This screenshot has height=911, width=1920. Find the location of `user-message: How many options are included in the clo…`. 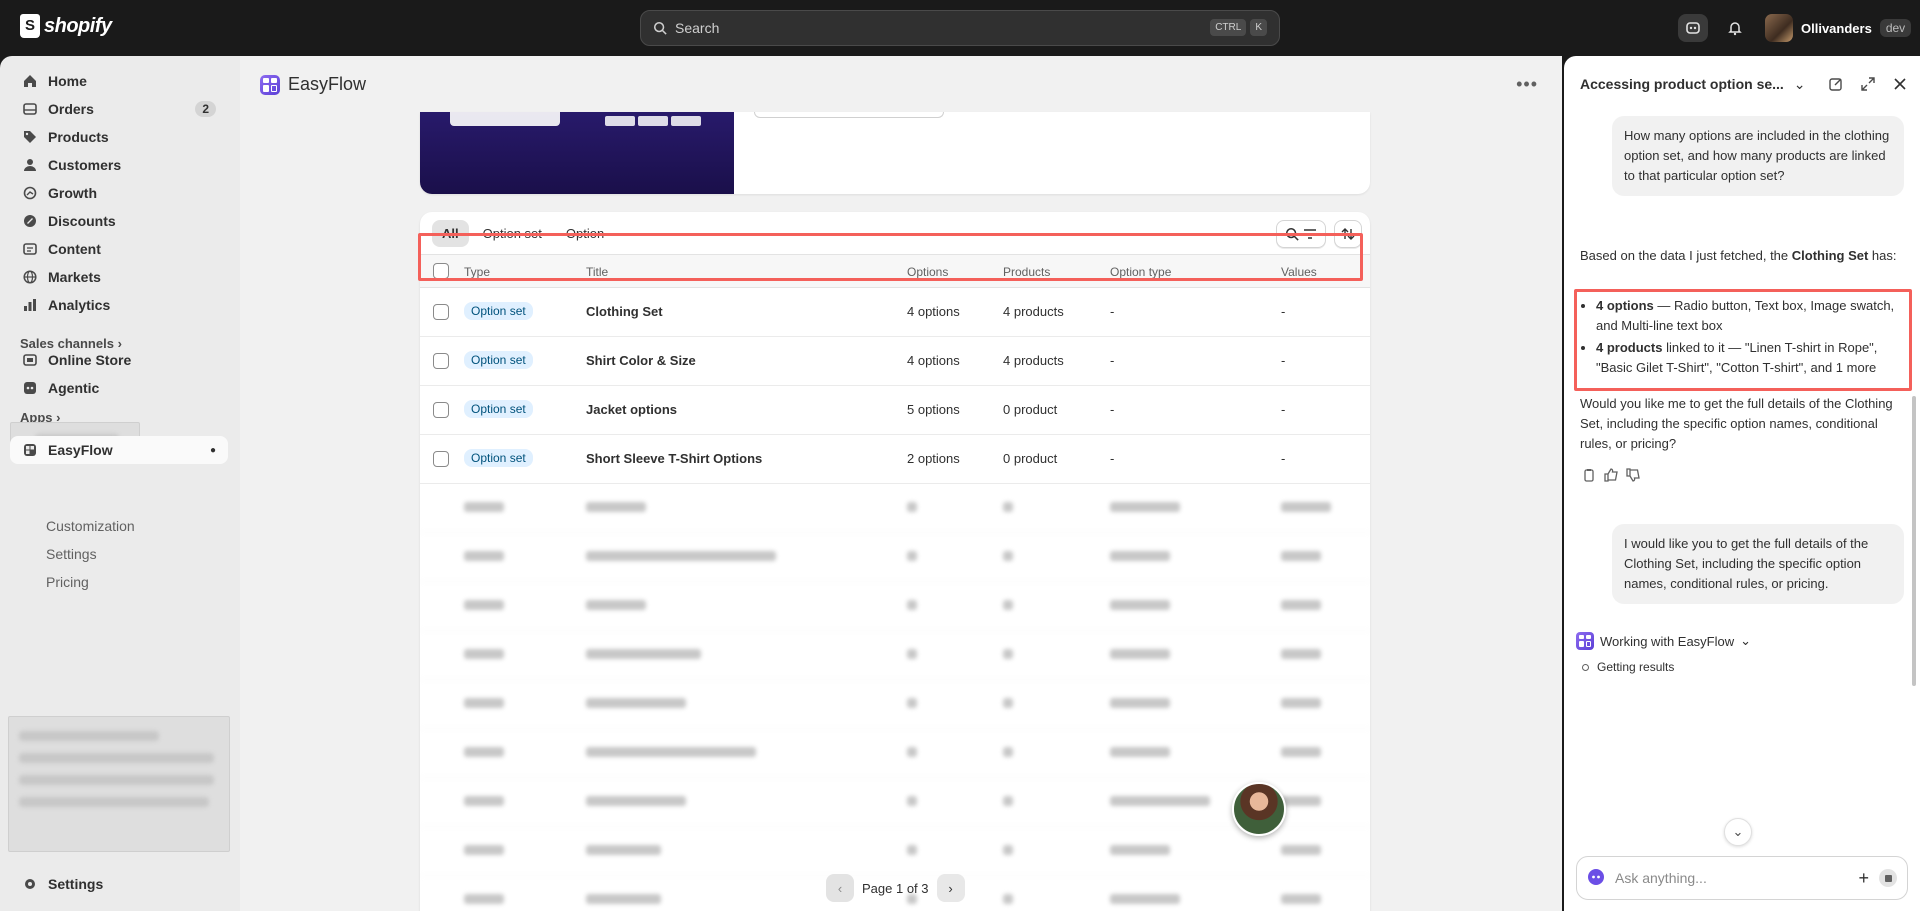

user-message: How many options are included in the clo… is located at coordinates (1758, 156).